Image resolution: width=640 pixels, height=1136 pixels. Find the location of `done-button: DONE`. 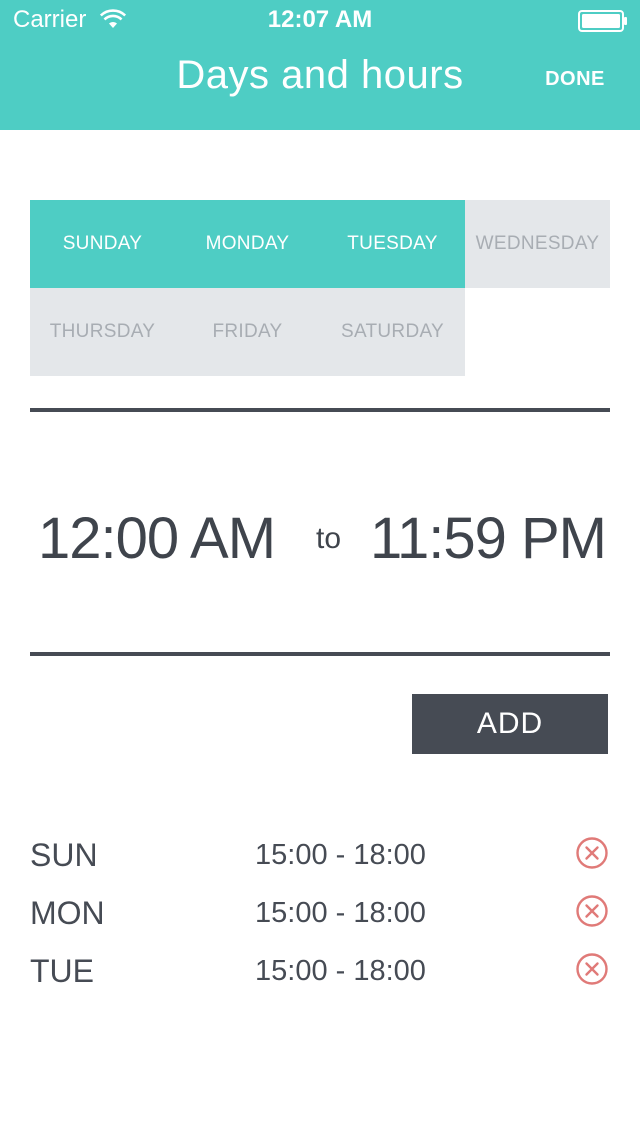

done-button: DONE is located at coordinates (575, 79).